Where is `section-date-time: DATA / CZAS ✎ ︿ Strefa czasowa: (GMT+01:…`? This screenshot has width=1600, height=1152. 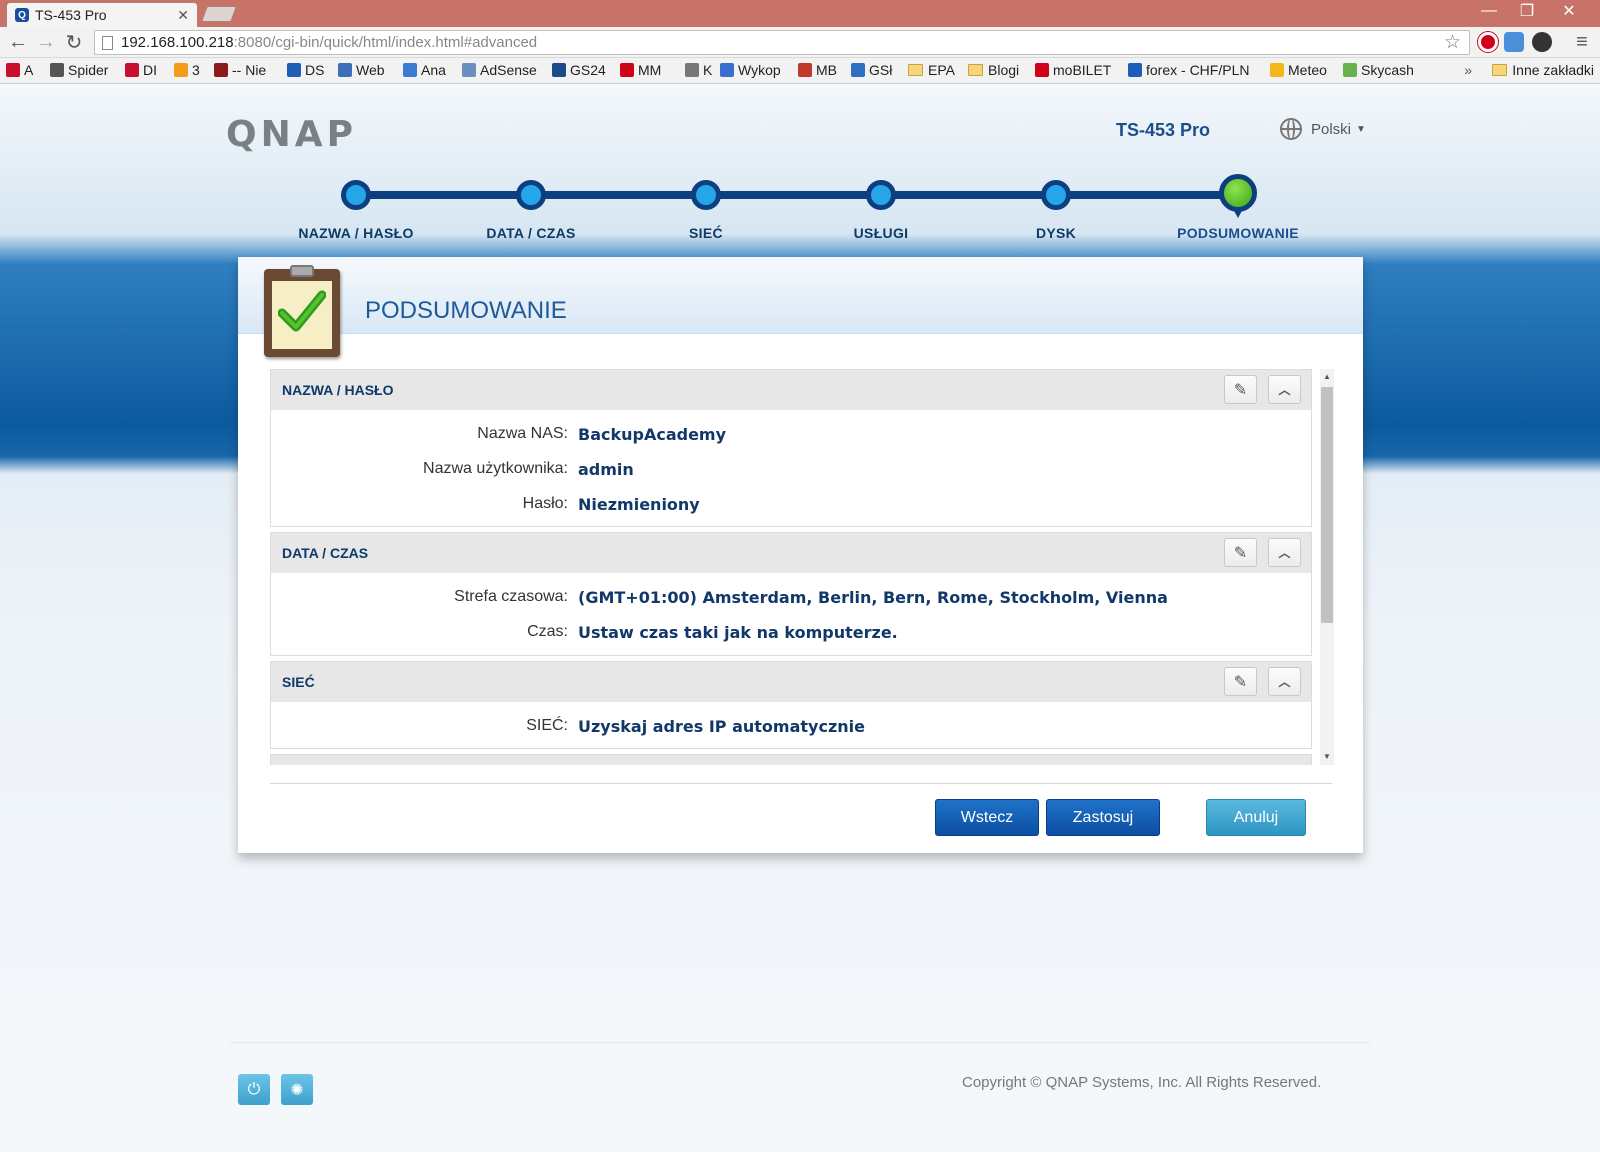 section-date-time: DATA / CZAS ✎ ︿ Strefa czasowa: (GMT+01:… is located at coordinates (791, 594).